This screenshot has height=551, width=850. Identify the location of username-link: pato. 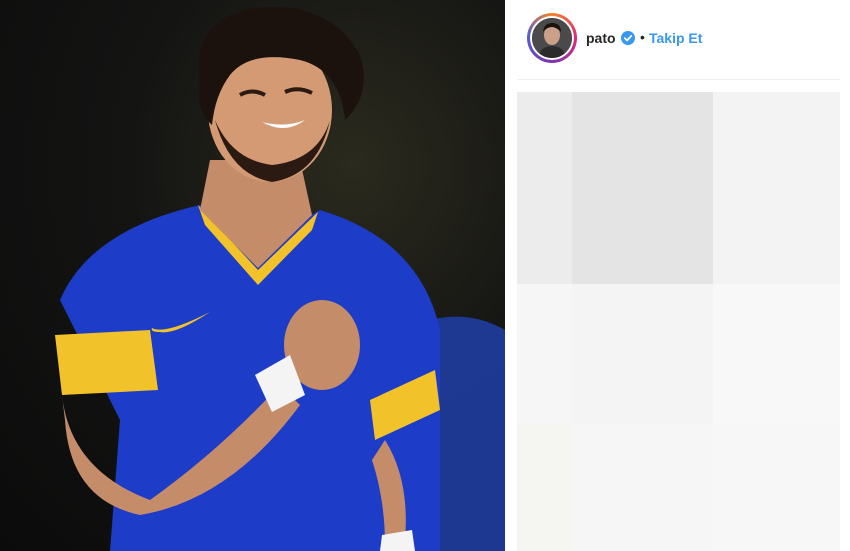
(601, 38).